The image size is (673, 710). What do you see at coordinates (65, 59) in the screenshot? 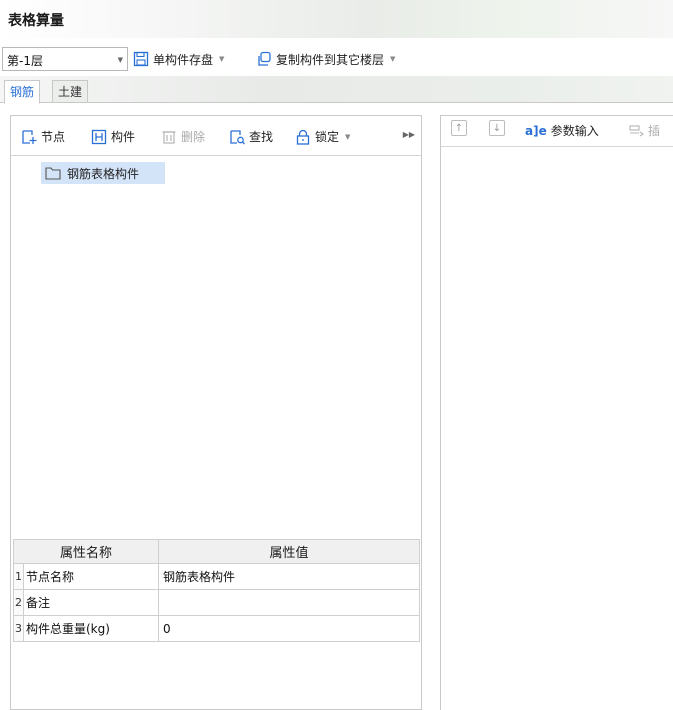
I see `floor-select: 第-1层 ▼` at bounding box center [65, 59].